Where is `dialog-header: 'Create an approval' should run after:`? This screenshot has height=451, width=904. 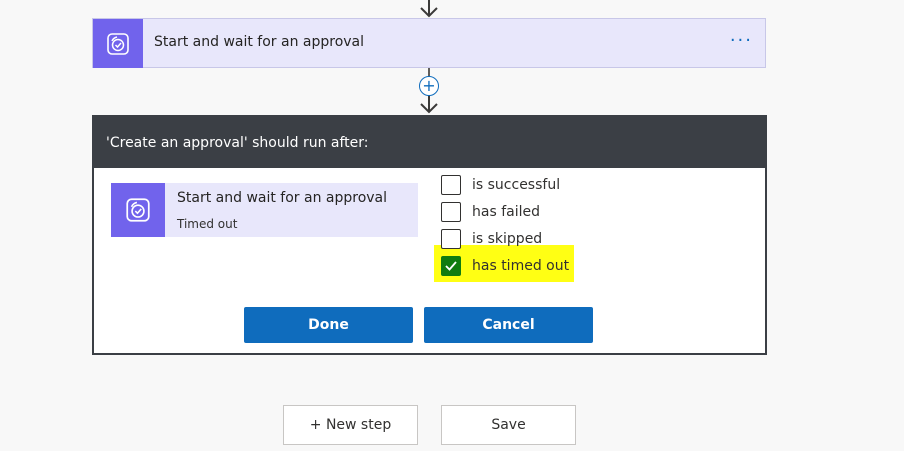
dialog-header: 'Create an approval' should run after: is located at coordinates (429, 142).